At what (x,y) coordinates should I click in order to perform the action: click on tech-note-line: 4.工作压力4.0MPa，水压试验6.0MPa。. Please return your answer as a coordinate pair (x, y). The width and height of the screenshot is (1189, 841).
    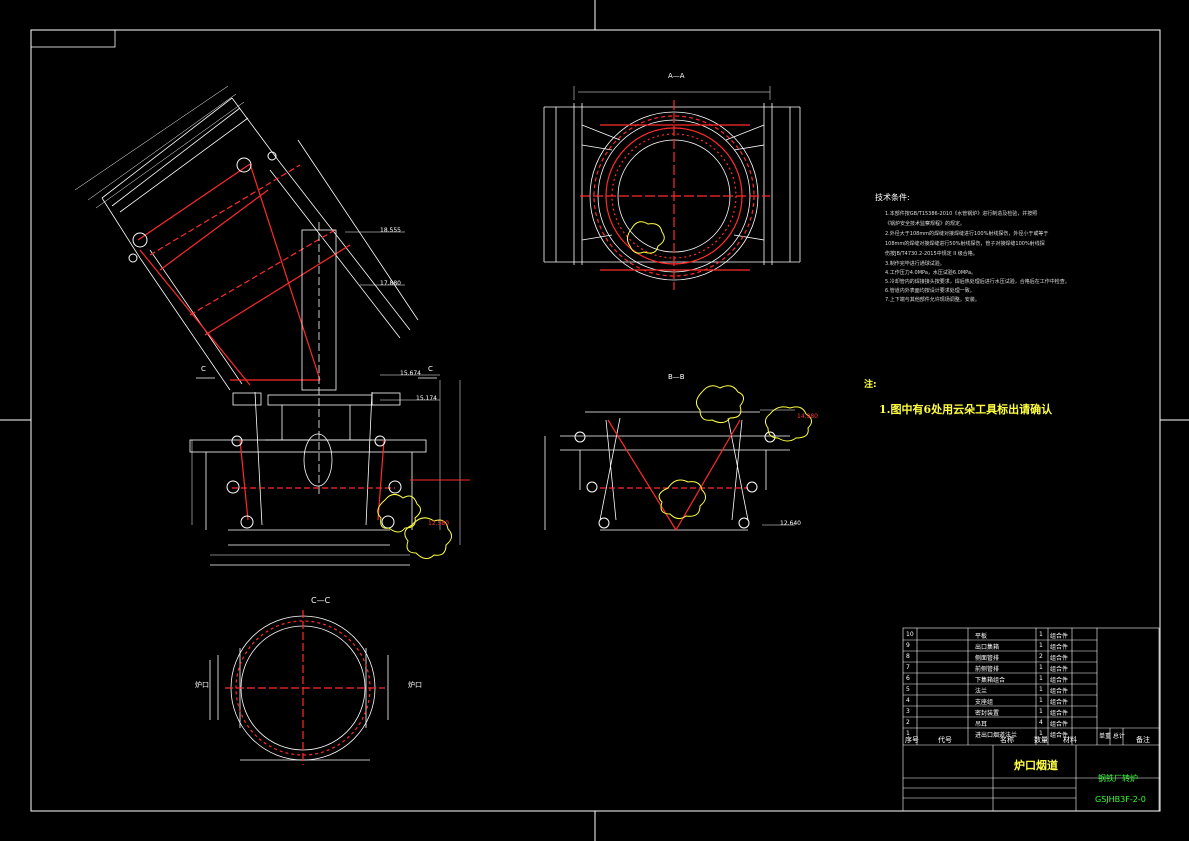
    Looking at the image, I should click on (931, 273).